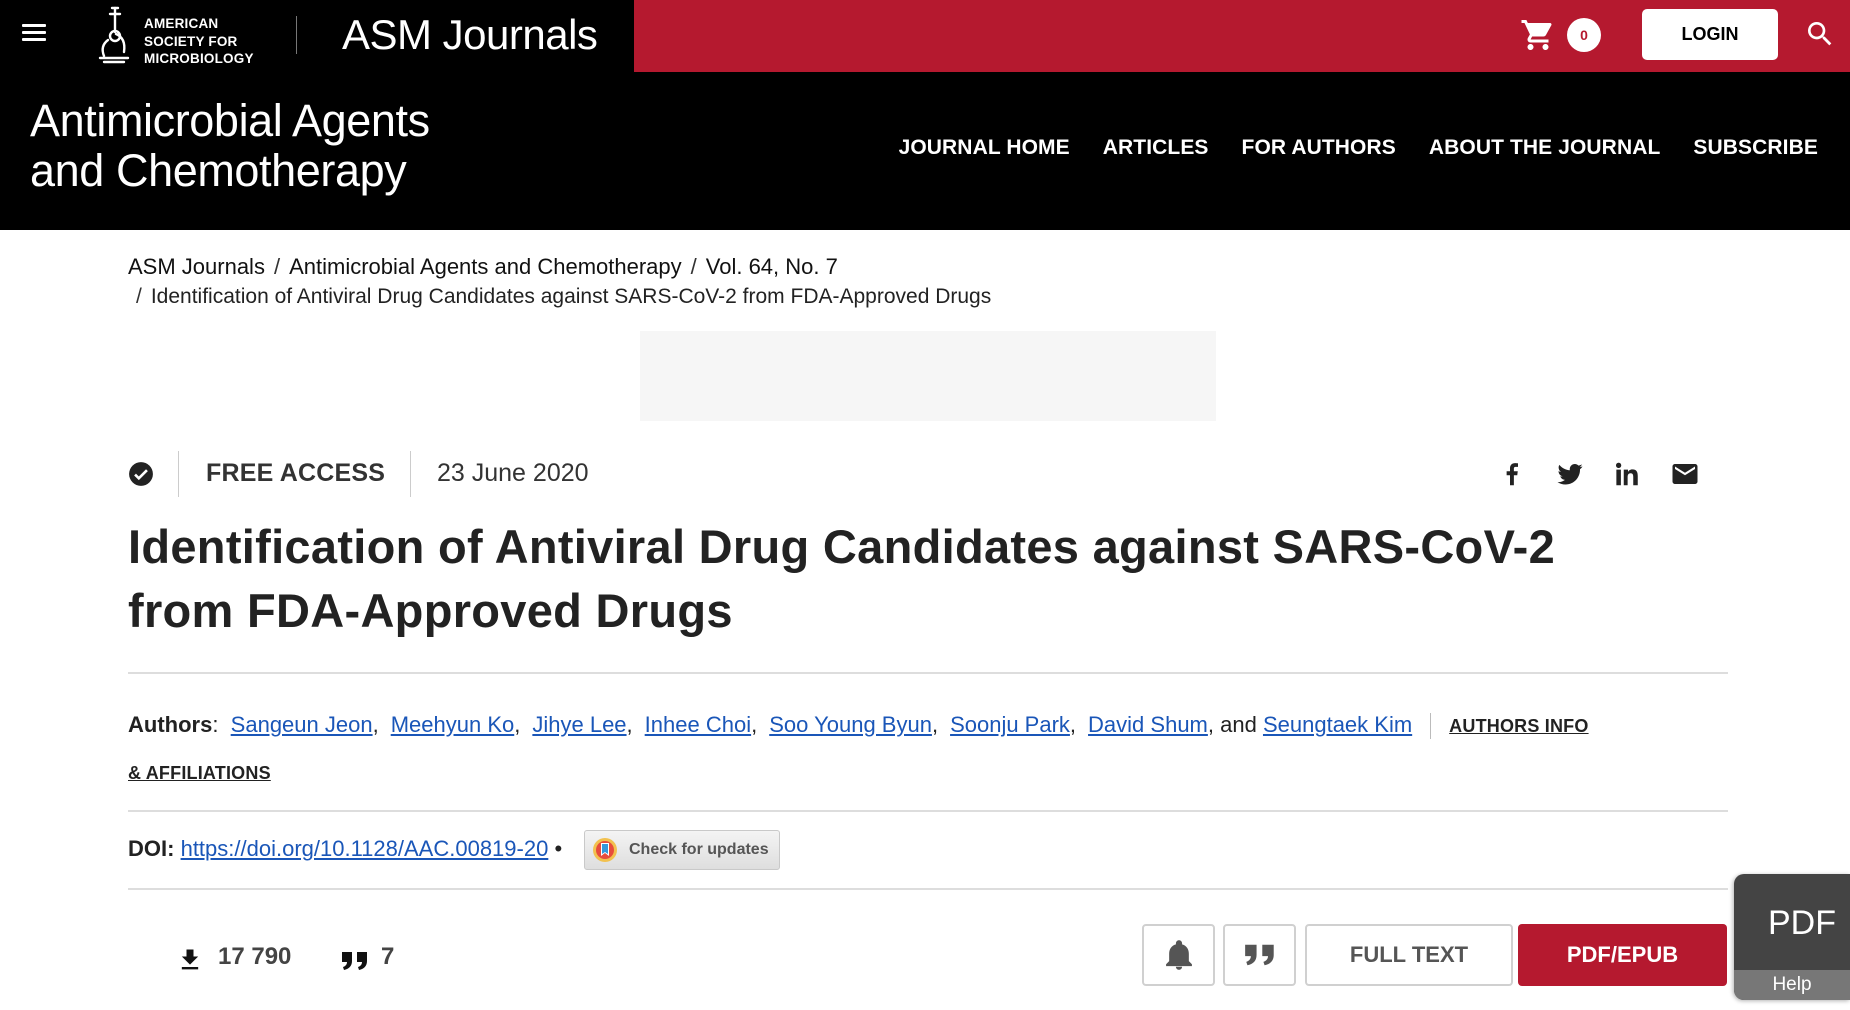 This screenshot has width=1850, height=1010. Describe the element at coordinates (1512, 474) in the screenshot. I see `facebook-icon` at that location.